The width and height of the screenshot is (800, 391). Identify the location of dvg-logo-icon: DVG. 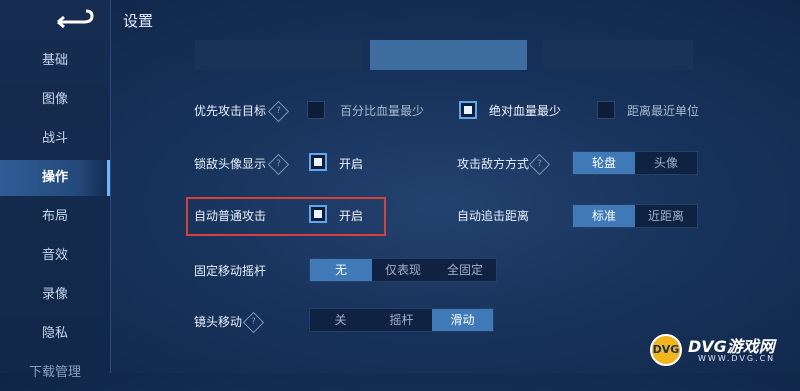
(666, 350).